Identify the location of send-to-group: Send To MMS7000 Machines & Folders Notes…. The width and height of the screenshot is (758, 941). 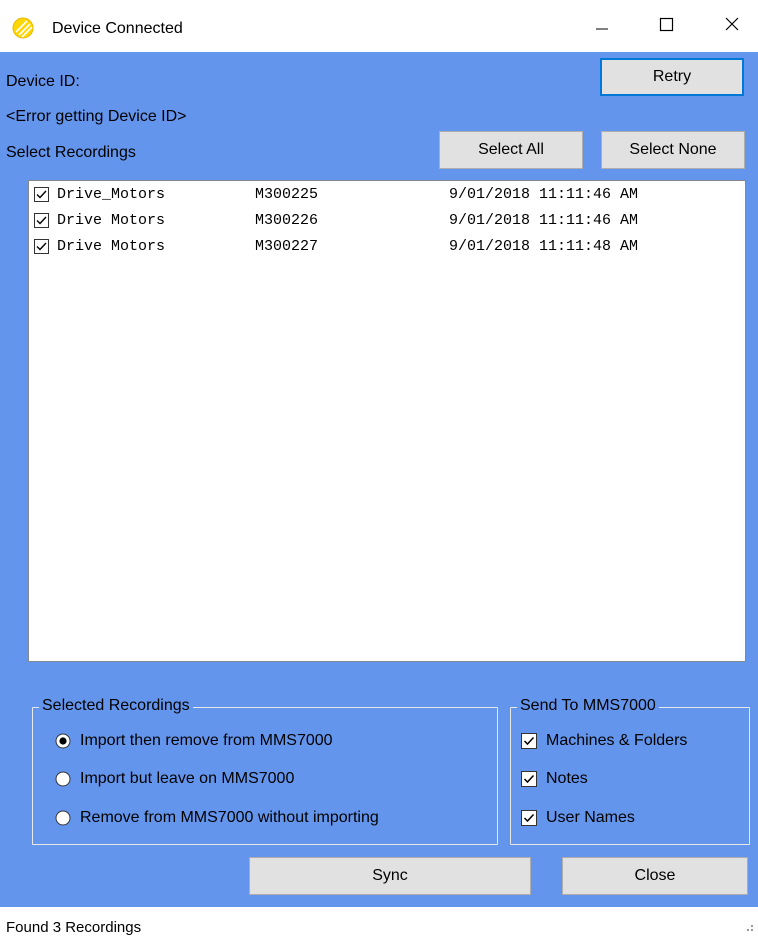
(630, 771).